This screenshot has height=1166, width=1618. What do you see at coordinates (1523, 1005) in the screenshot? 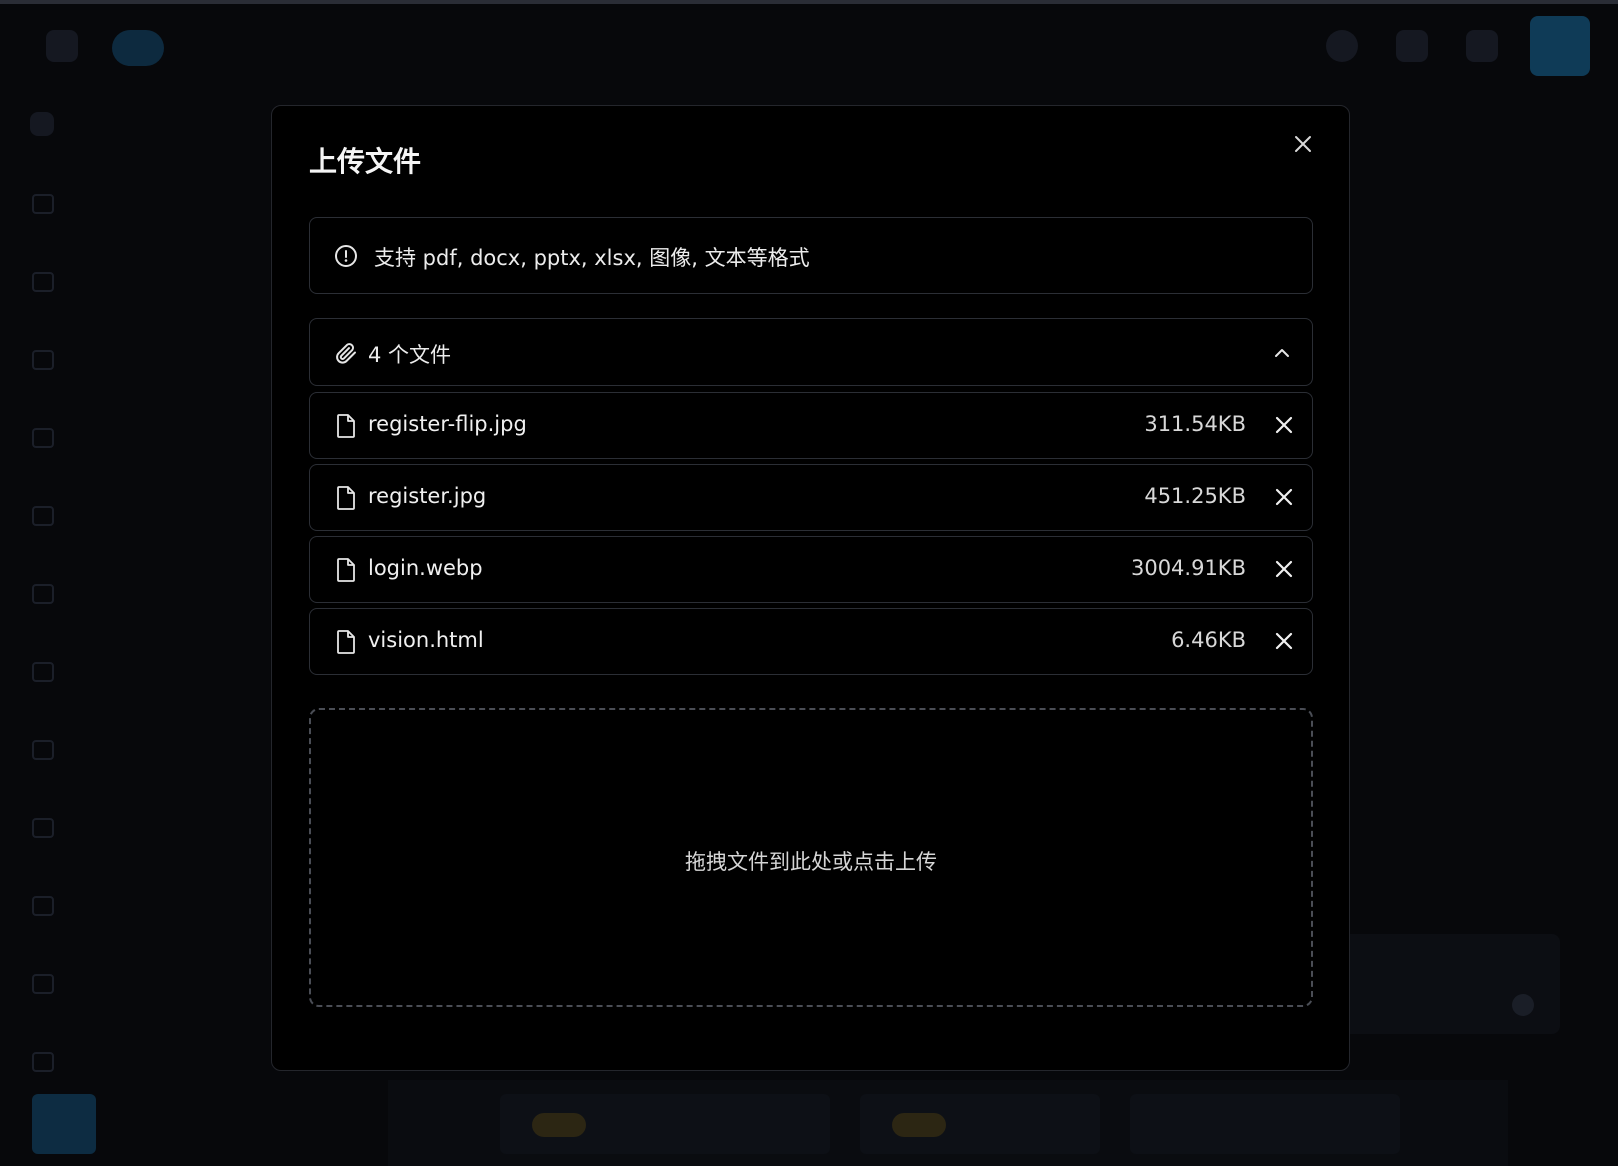
I see `send-icon` at bounding box center [1523, 1005].